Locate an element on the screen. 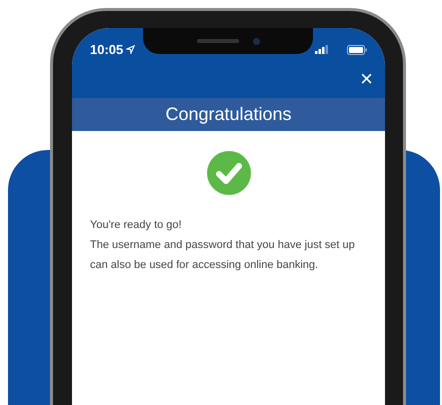 This screenshot has height=405, width=442. status-time: 10:05 is located at coordinates (107, 49).